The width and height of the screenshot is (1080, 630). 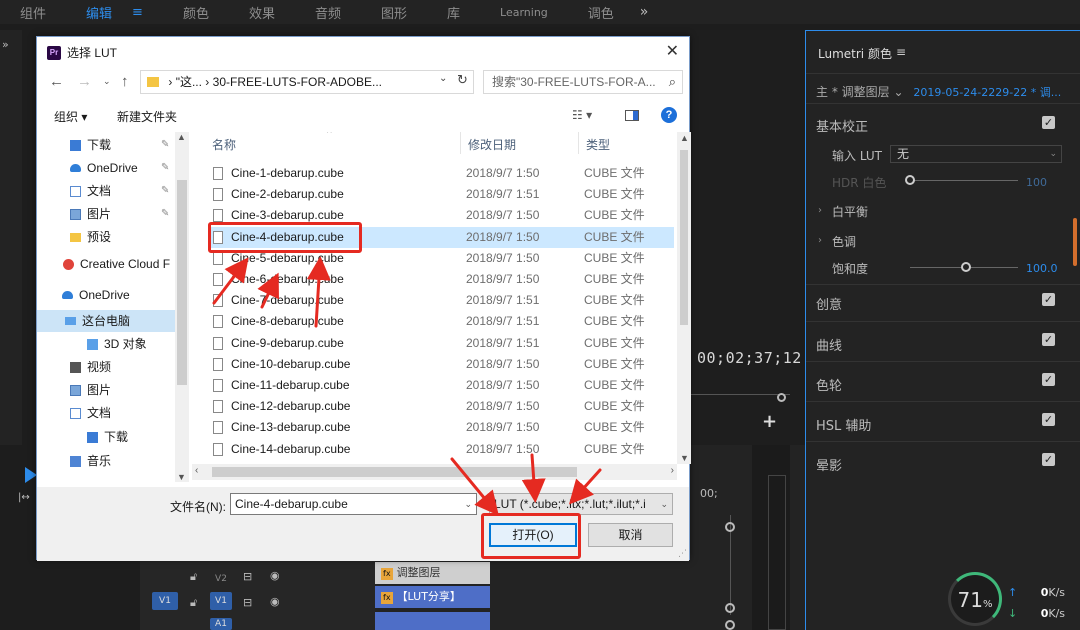 I want to click on annotation-arrows, so click(x=407, y=386).